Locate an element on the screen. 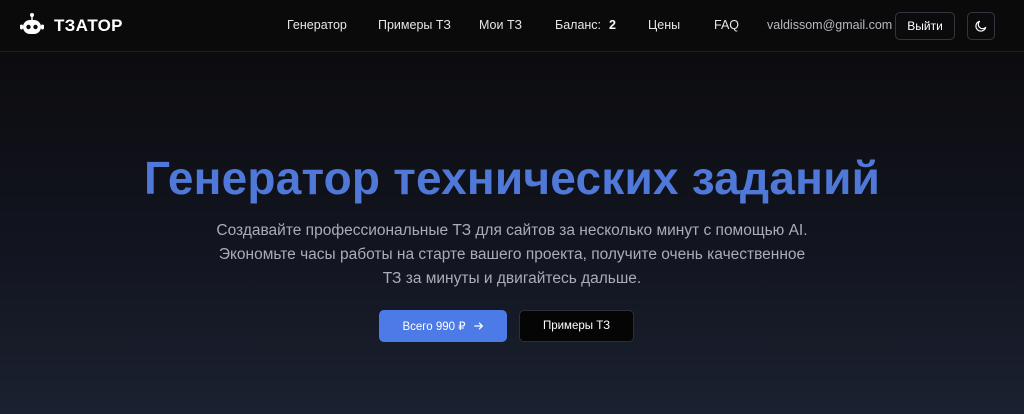  examples-button-label: Примеры ТЗ is located at coordinates (576, 326).